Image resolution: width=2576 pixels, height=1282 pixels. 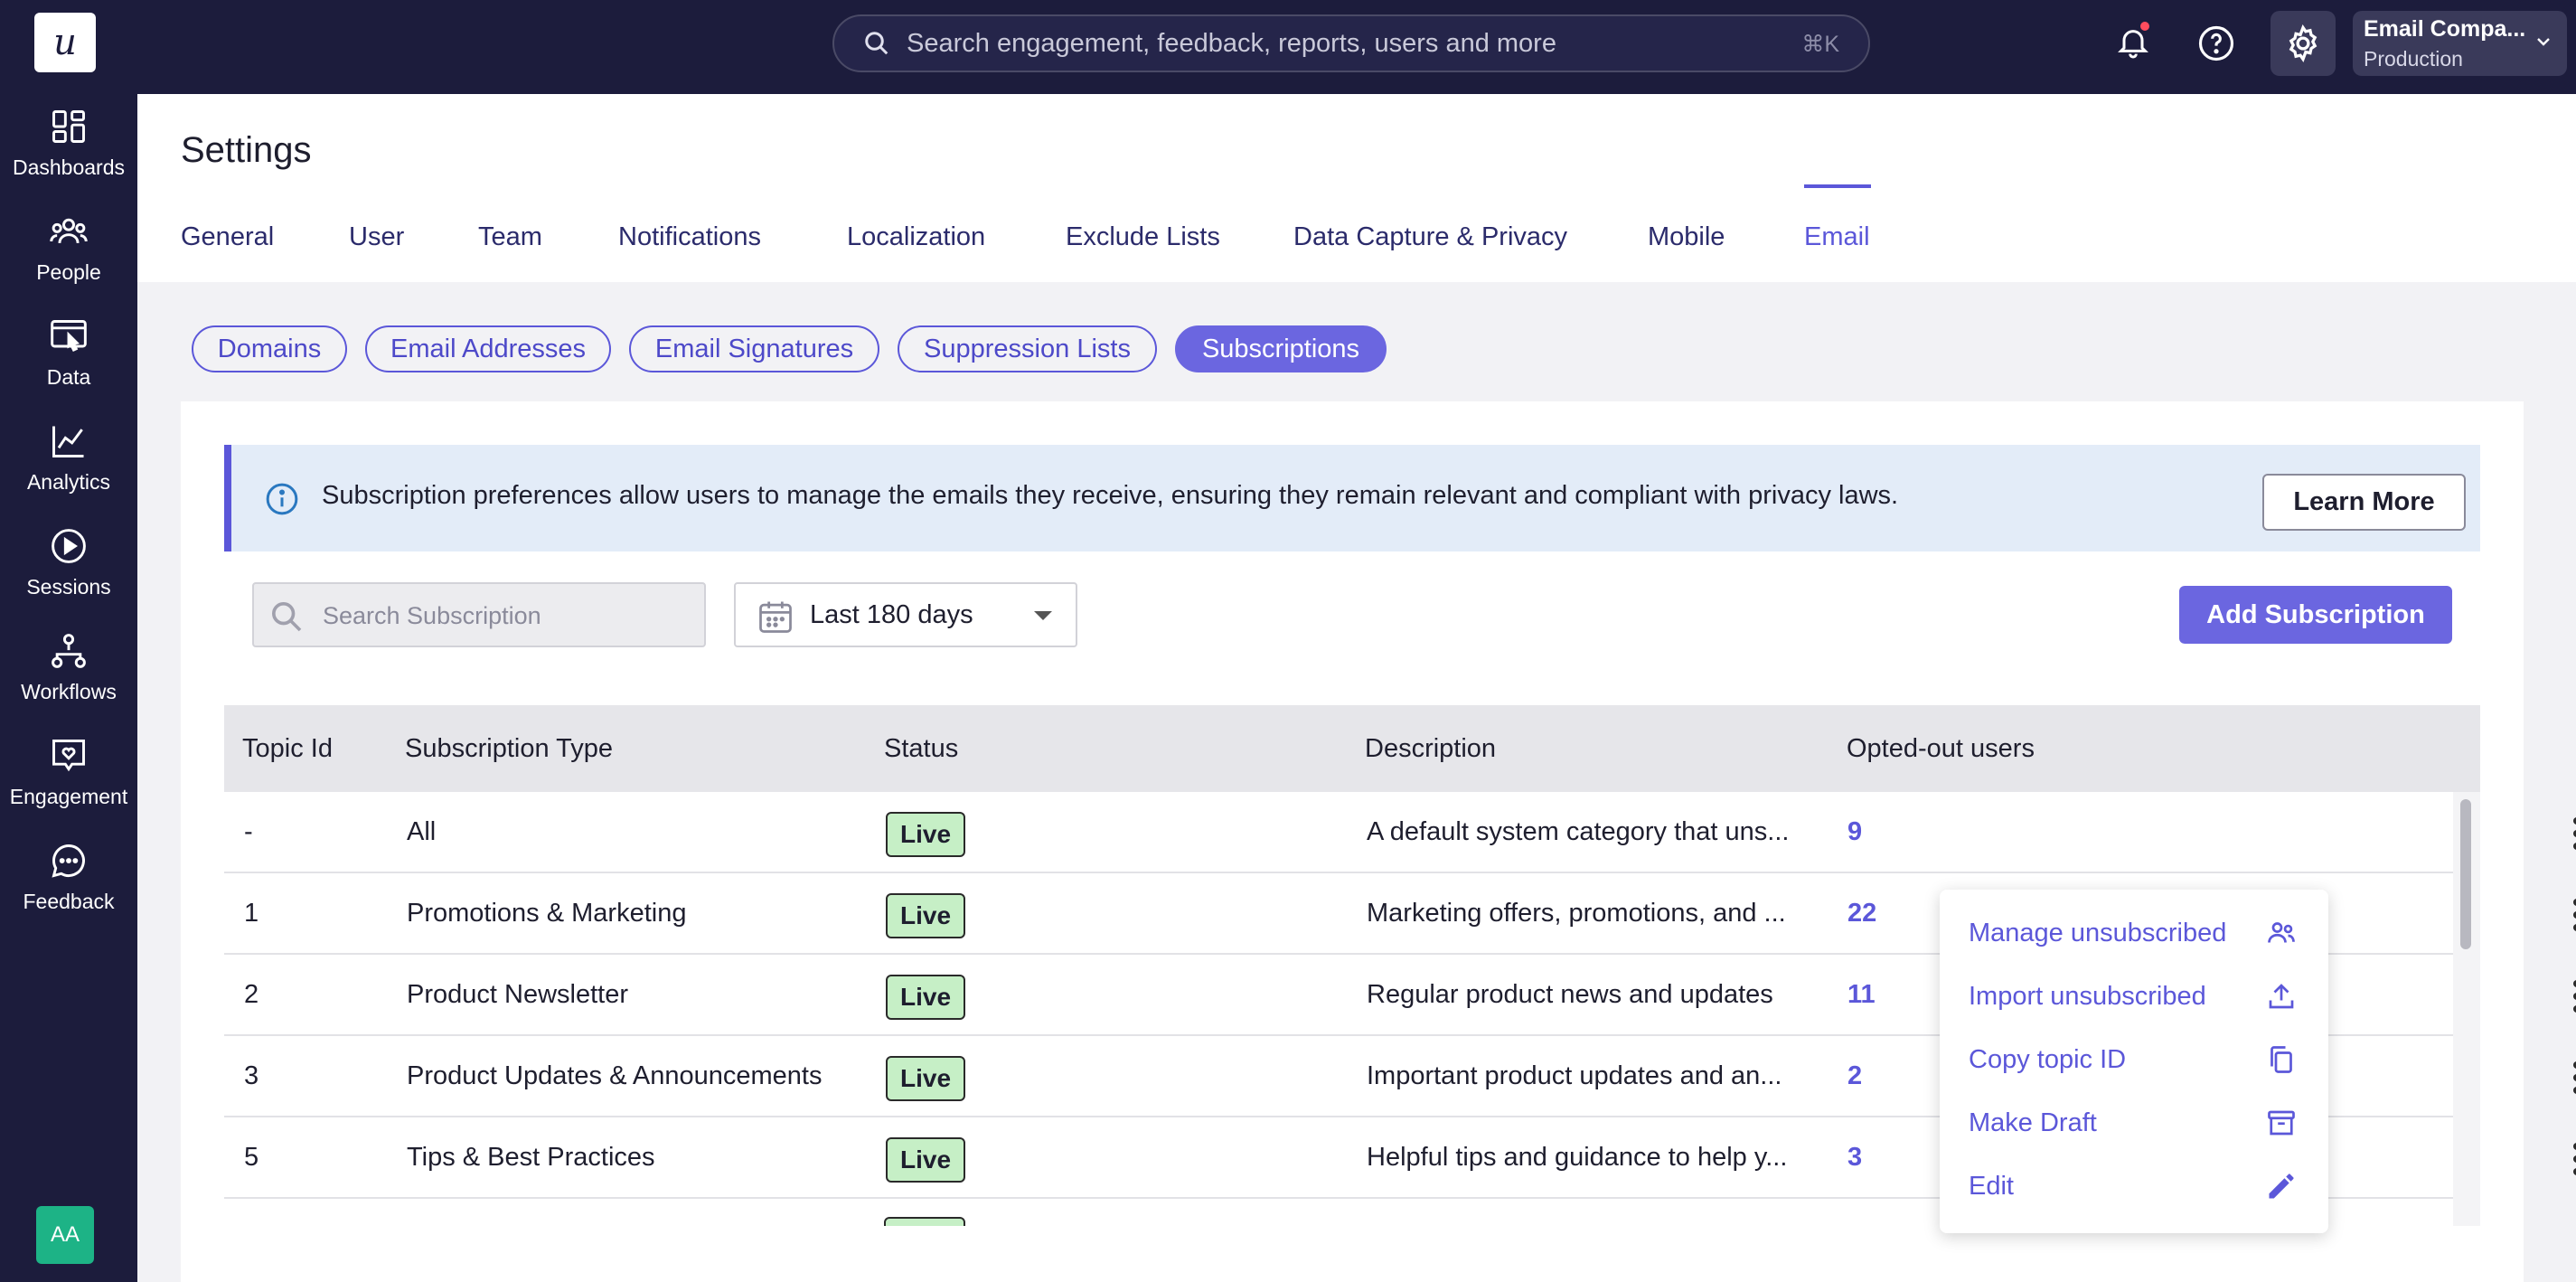 What do you see at coordinates (2133, 43) in the screenshot?
I see `notifications-button` at bounding box center [2133, 43].